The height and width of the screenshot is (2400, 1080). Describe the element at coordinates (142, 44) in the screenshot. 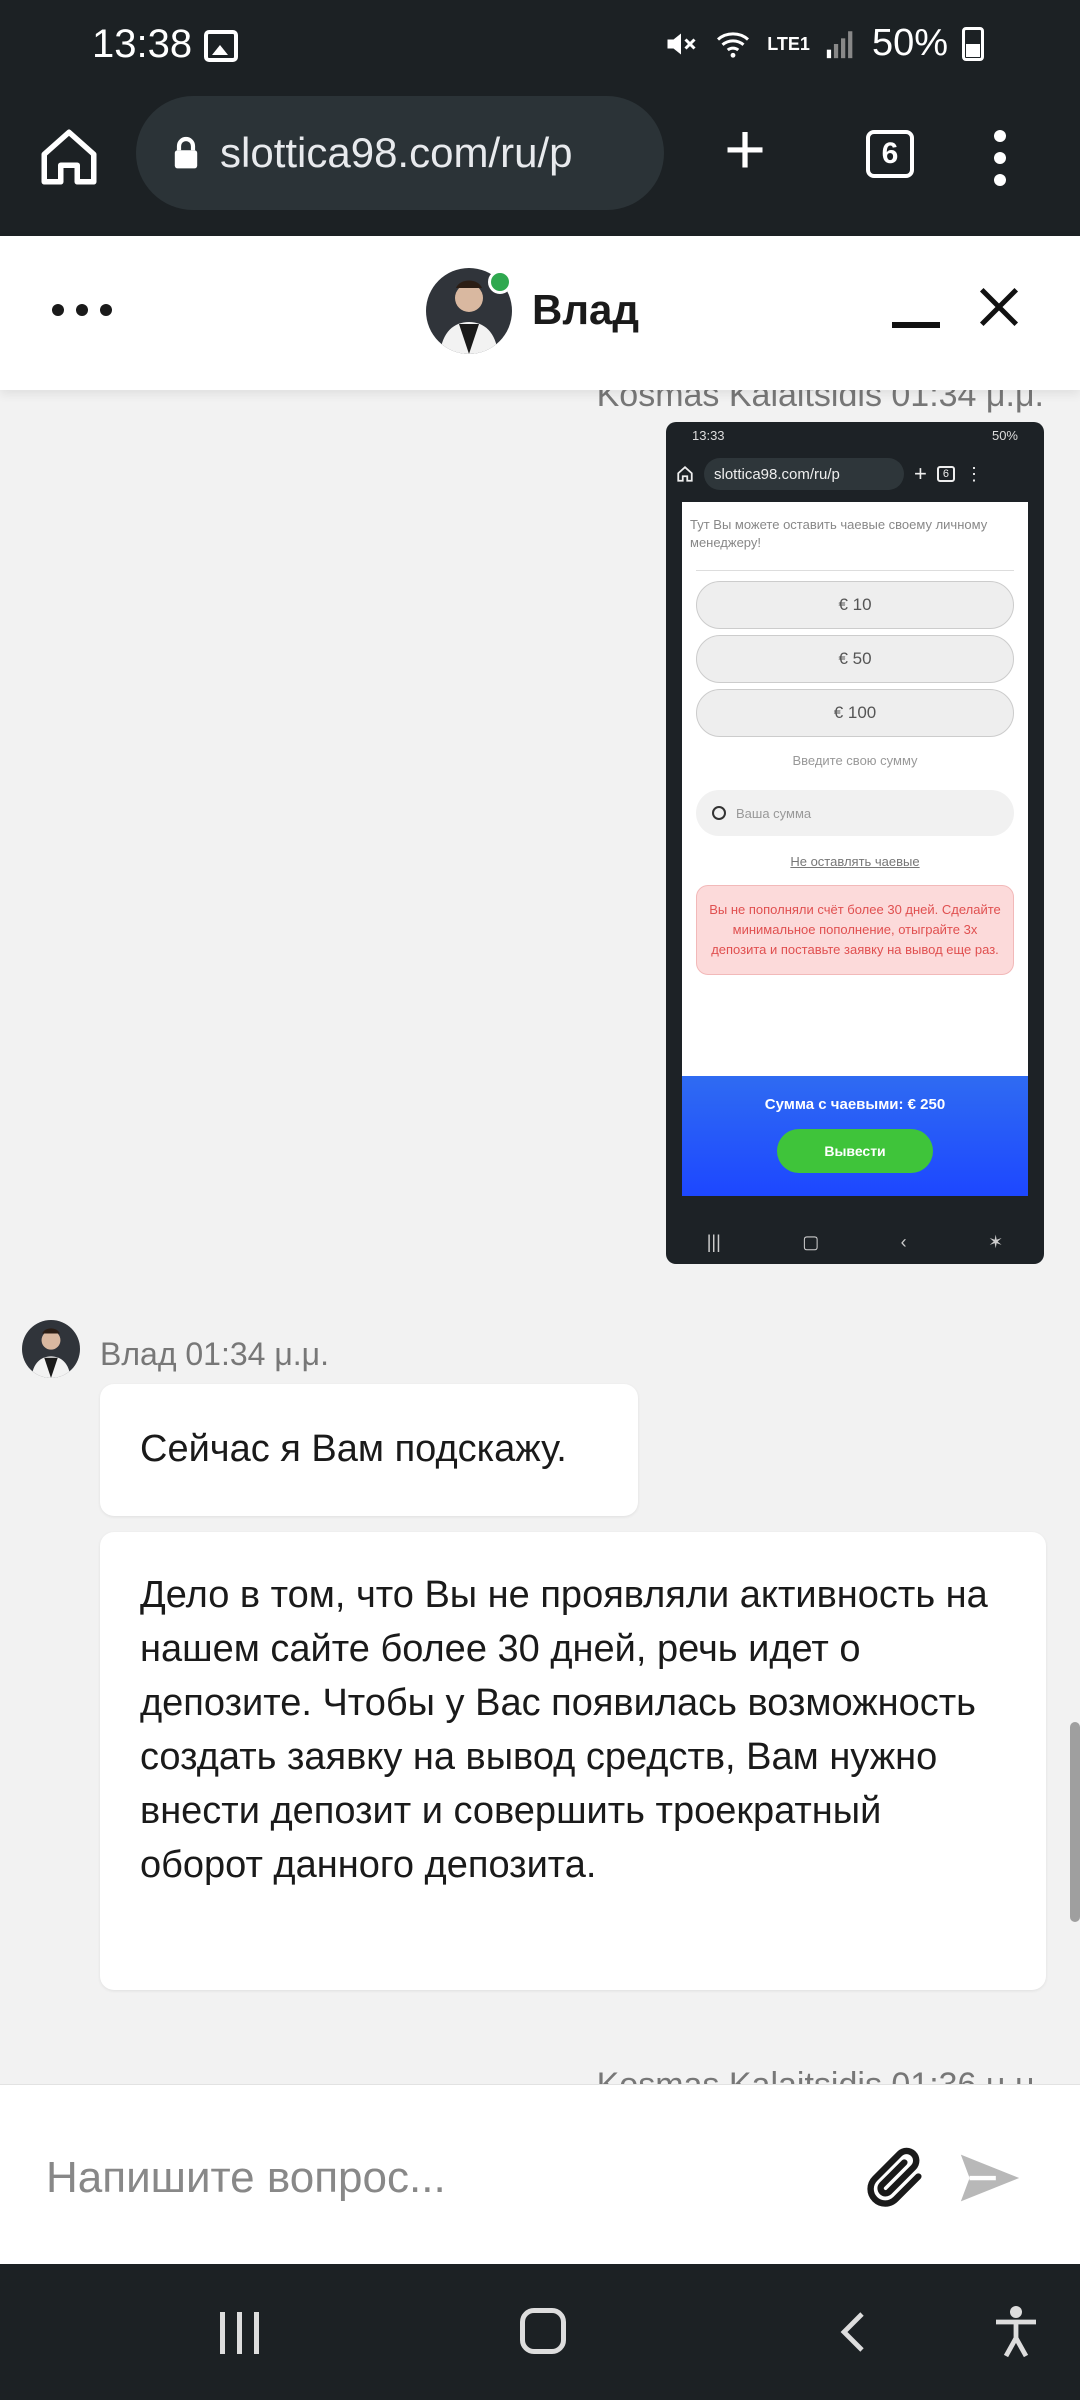

I see `status-time: 13:38` at that location.